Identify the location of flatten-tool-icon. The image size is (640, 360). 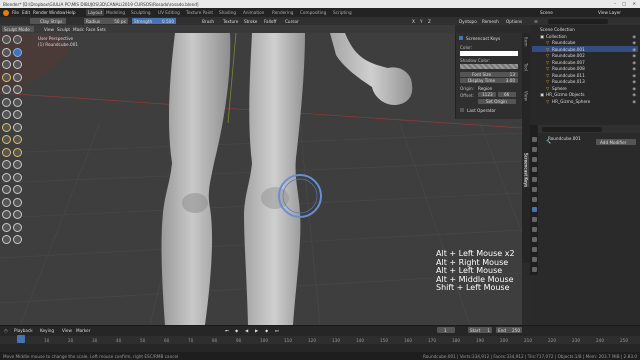
(6, 102).